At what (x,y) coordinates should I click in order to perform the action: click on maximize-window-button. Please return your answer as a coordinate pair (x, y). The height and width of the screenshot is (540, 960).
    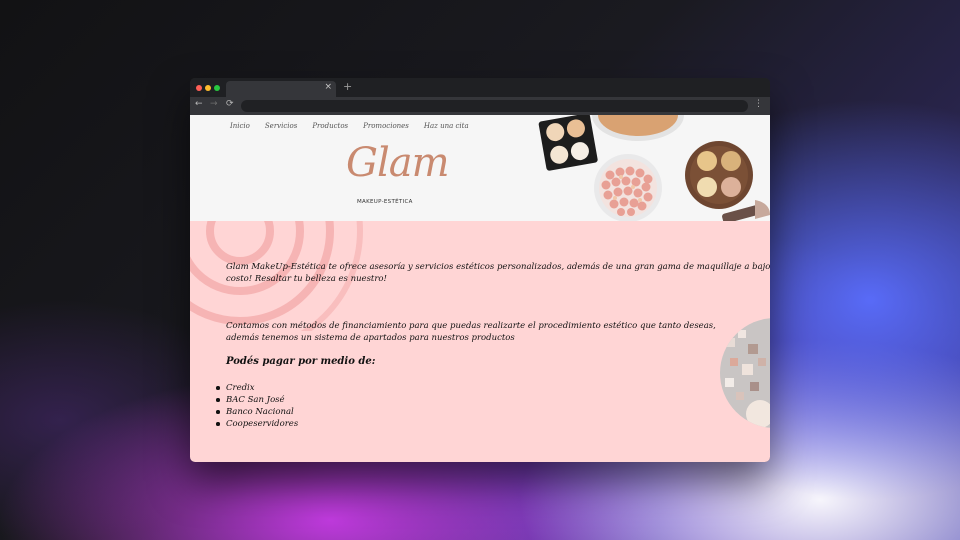
    Looking at the image, I should click on (217, 88).